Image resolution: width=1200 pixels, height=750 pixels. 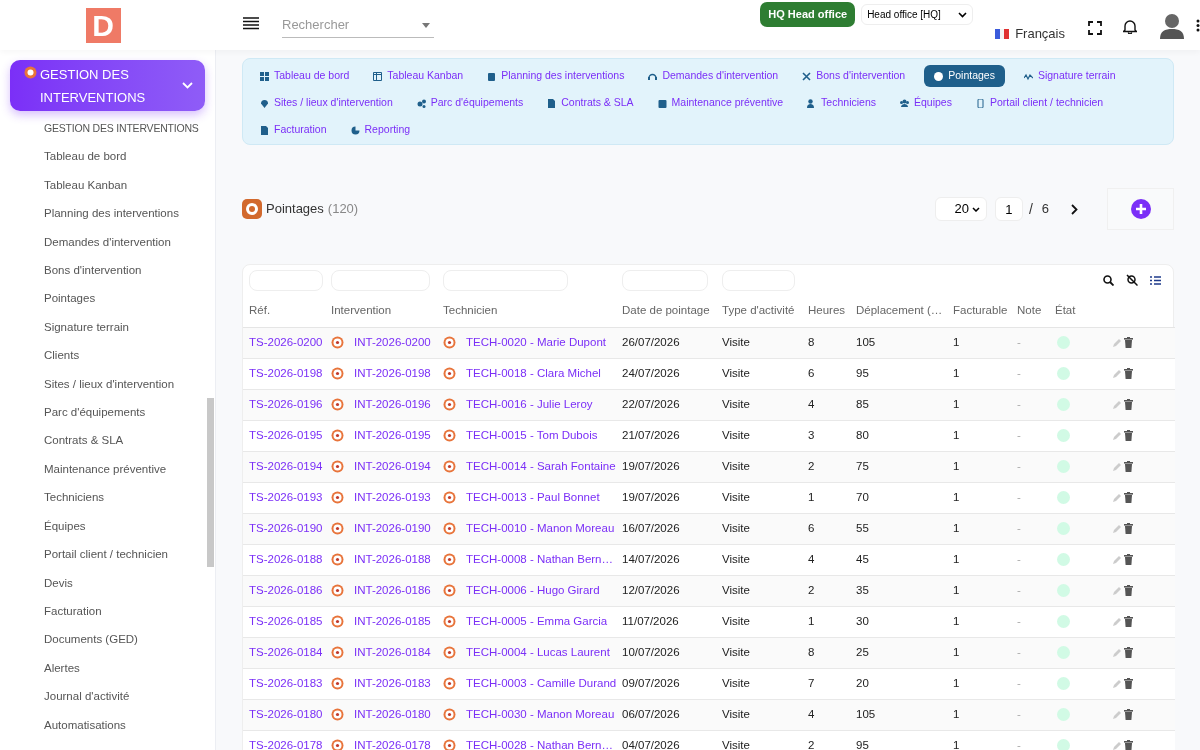 I want to click on subnav-tab: Bons d'intervention, so click(x=854, y=76).